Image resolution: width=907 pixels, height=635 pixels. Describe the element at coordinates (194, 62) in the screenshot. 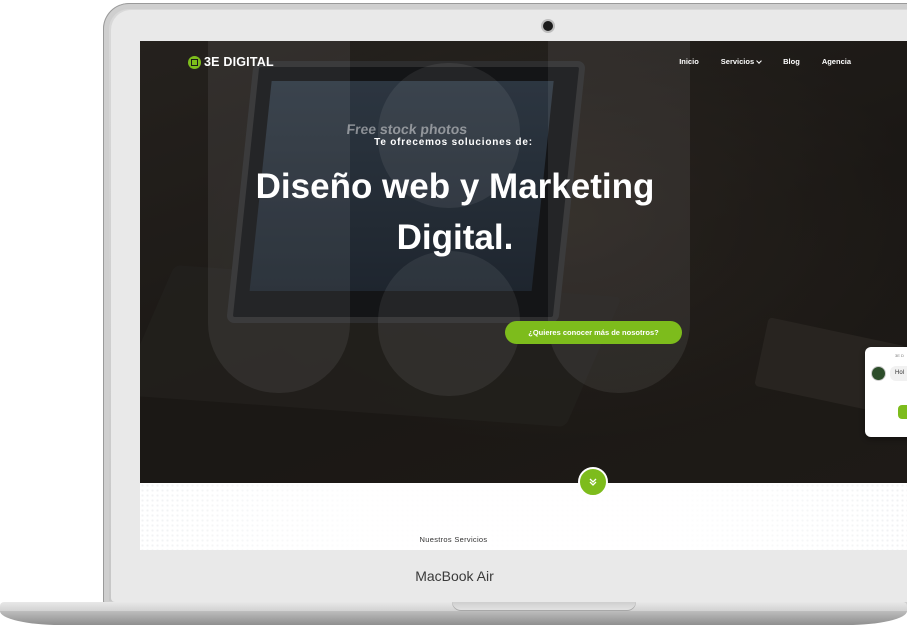

I see `logo-icon` at that location.